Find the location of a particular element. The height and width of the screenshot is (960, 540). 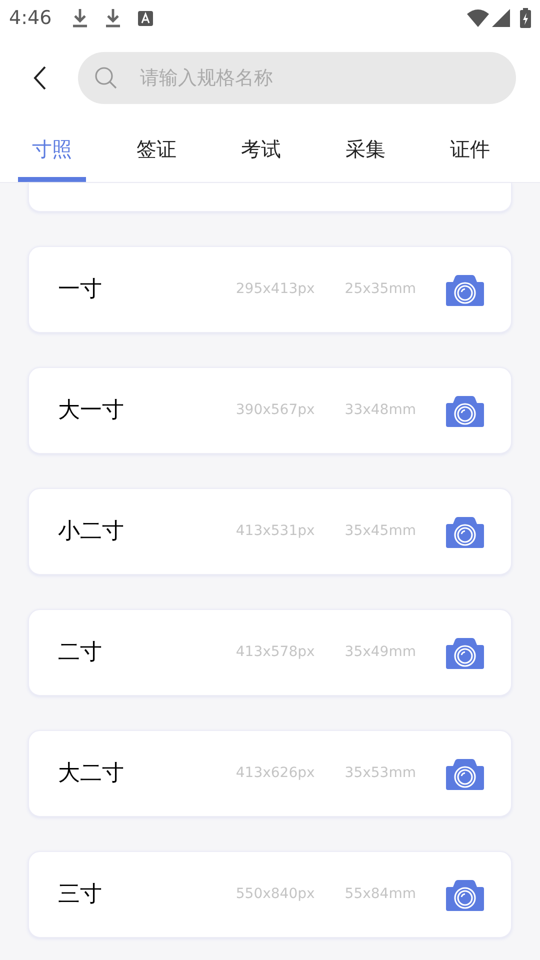

category-tab: 证件 is located at coordinates (470, 151).